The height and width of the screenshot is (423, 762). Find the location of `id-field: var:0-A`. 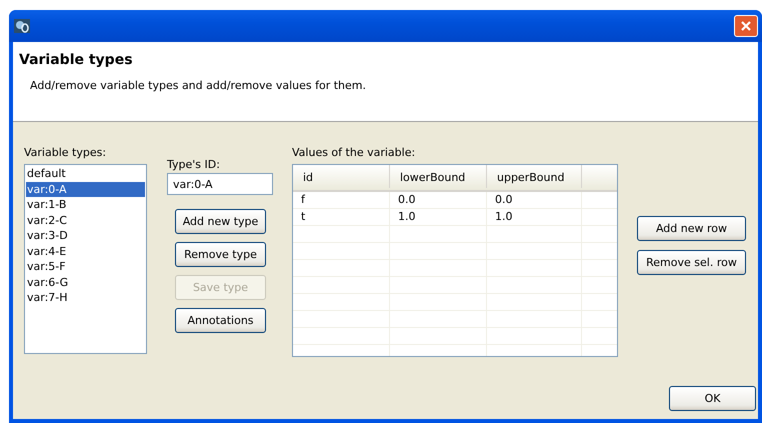

id-field: var:0-A is located at coordinates (220, 184).